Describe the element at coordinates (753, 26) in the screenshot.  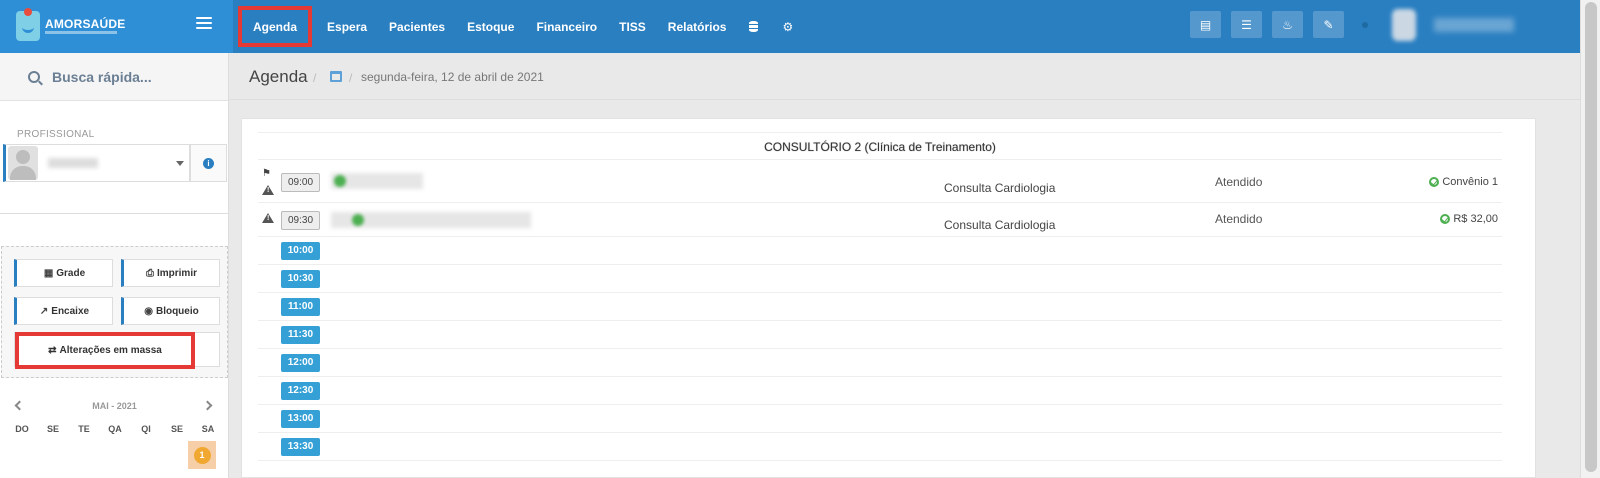
I see `database-icon` at that location.